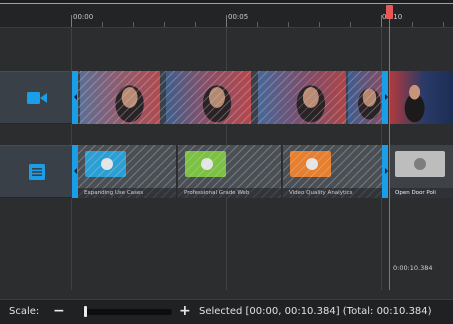  What do you see at coordinates (389, 148) in the screenshot?
I see `playhead-line` at bounding box center [389, 148].